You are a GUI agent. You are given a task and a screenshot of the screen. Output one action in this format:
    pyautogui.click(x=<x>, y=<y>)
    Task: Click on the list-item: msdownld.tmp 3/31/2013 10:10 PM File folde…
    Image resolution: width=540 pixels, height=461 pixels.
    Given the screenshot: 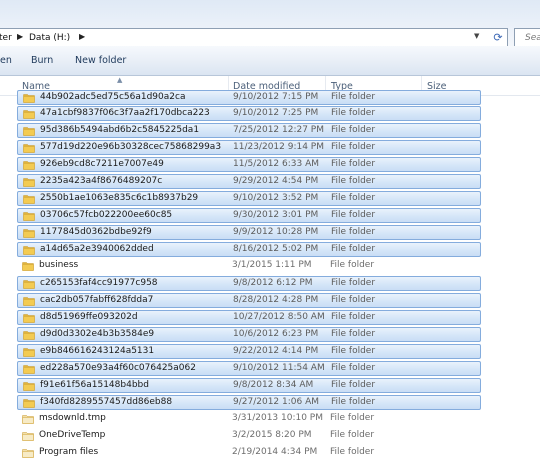 What is the action you would take?
    pyautogui.click(x=249, y=419)
    